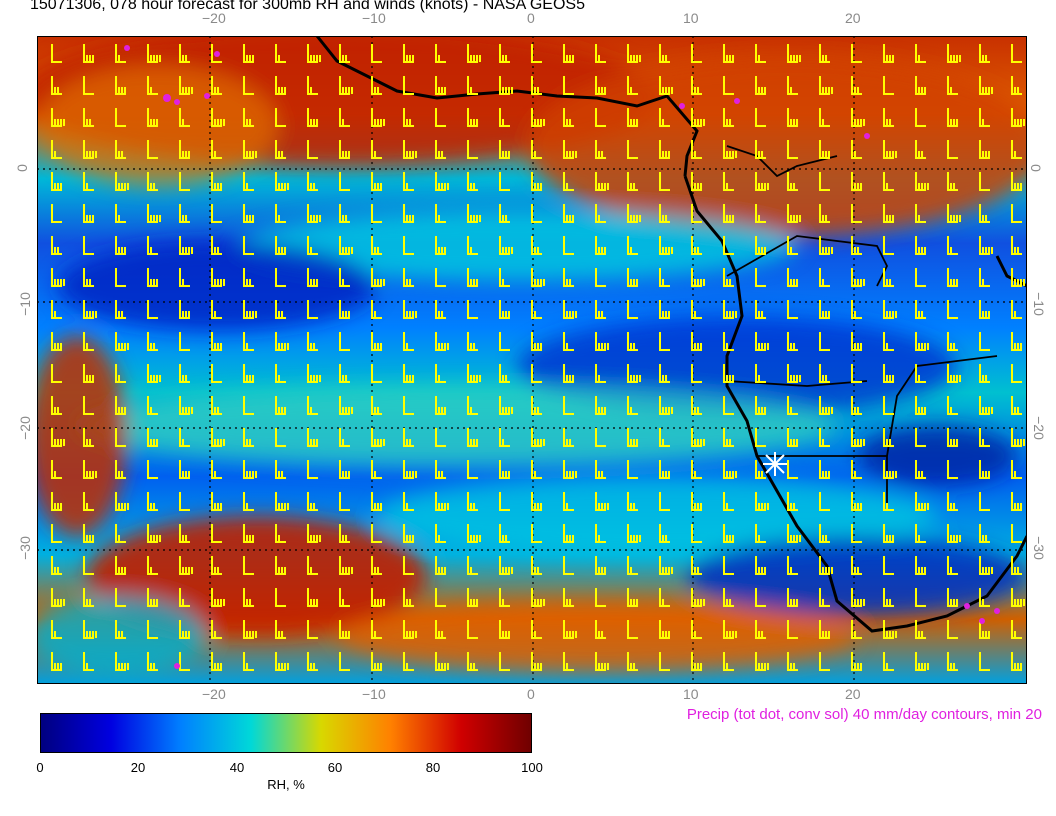  I want to click on colorbar-tick: 60, so click(335, 767).